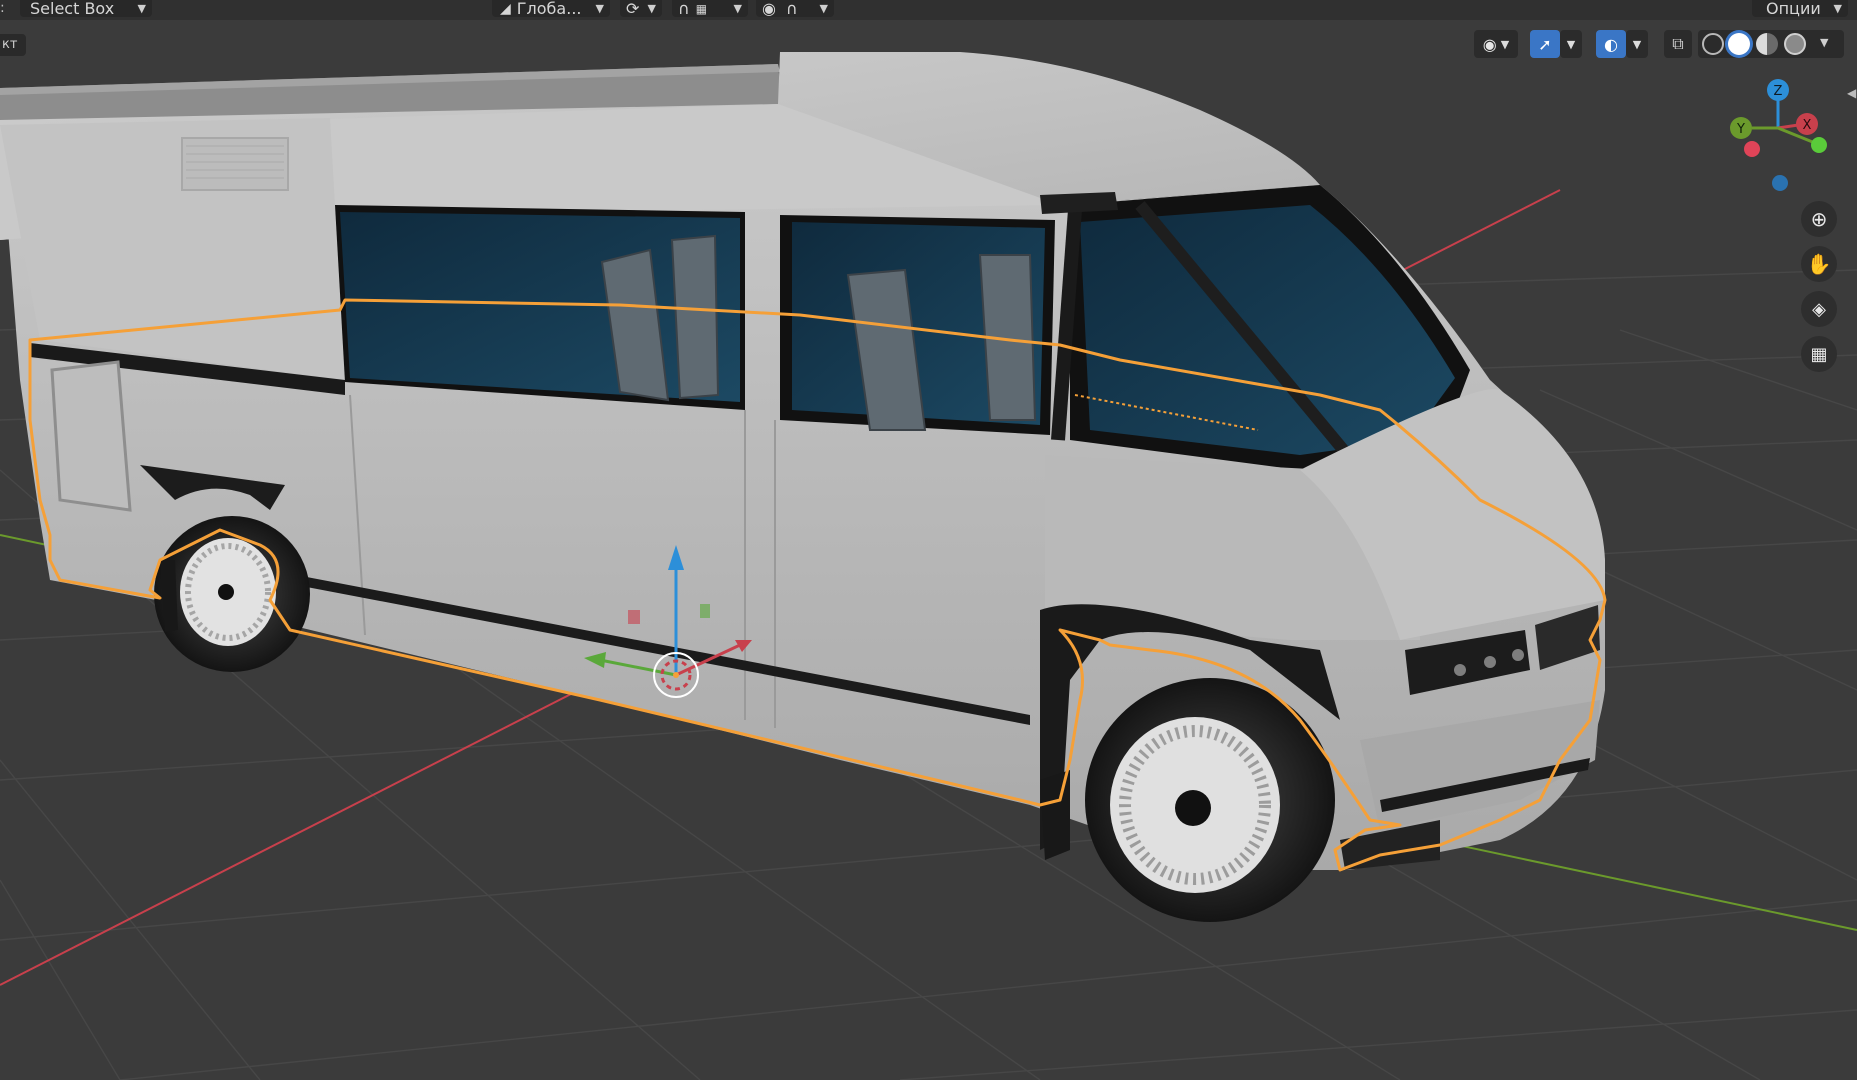 The width and height of the screenshot is (1857, 1080). What do you see at coordinates (684, 9) in the screenshot?
I see `snap-magnet-icon: ∩` at bounding box center [684, 9].